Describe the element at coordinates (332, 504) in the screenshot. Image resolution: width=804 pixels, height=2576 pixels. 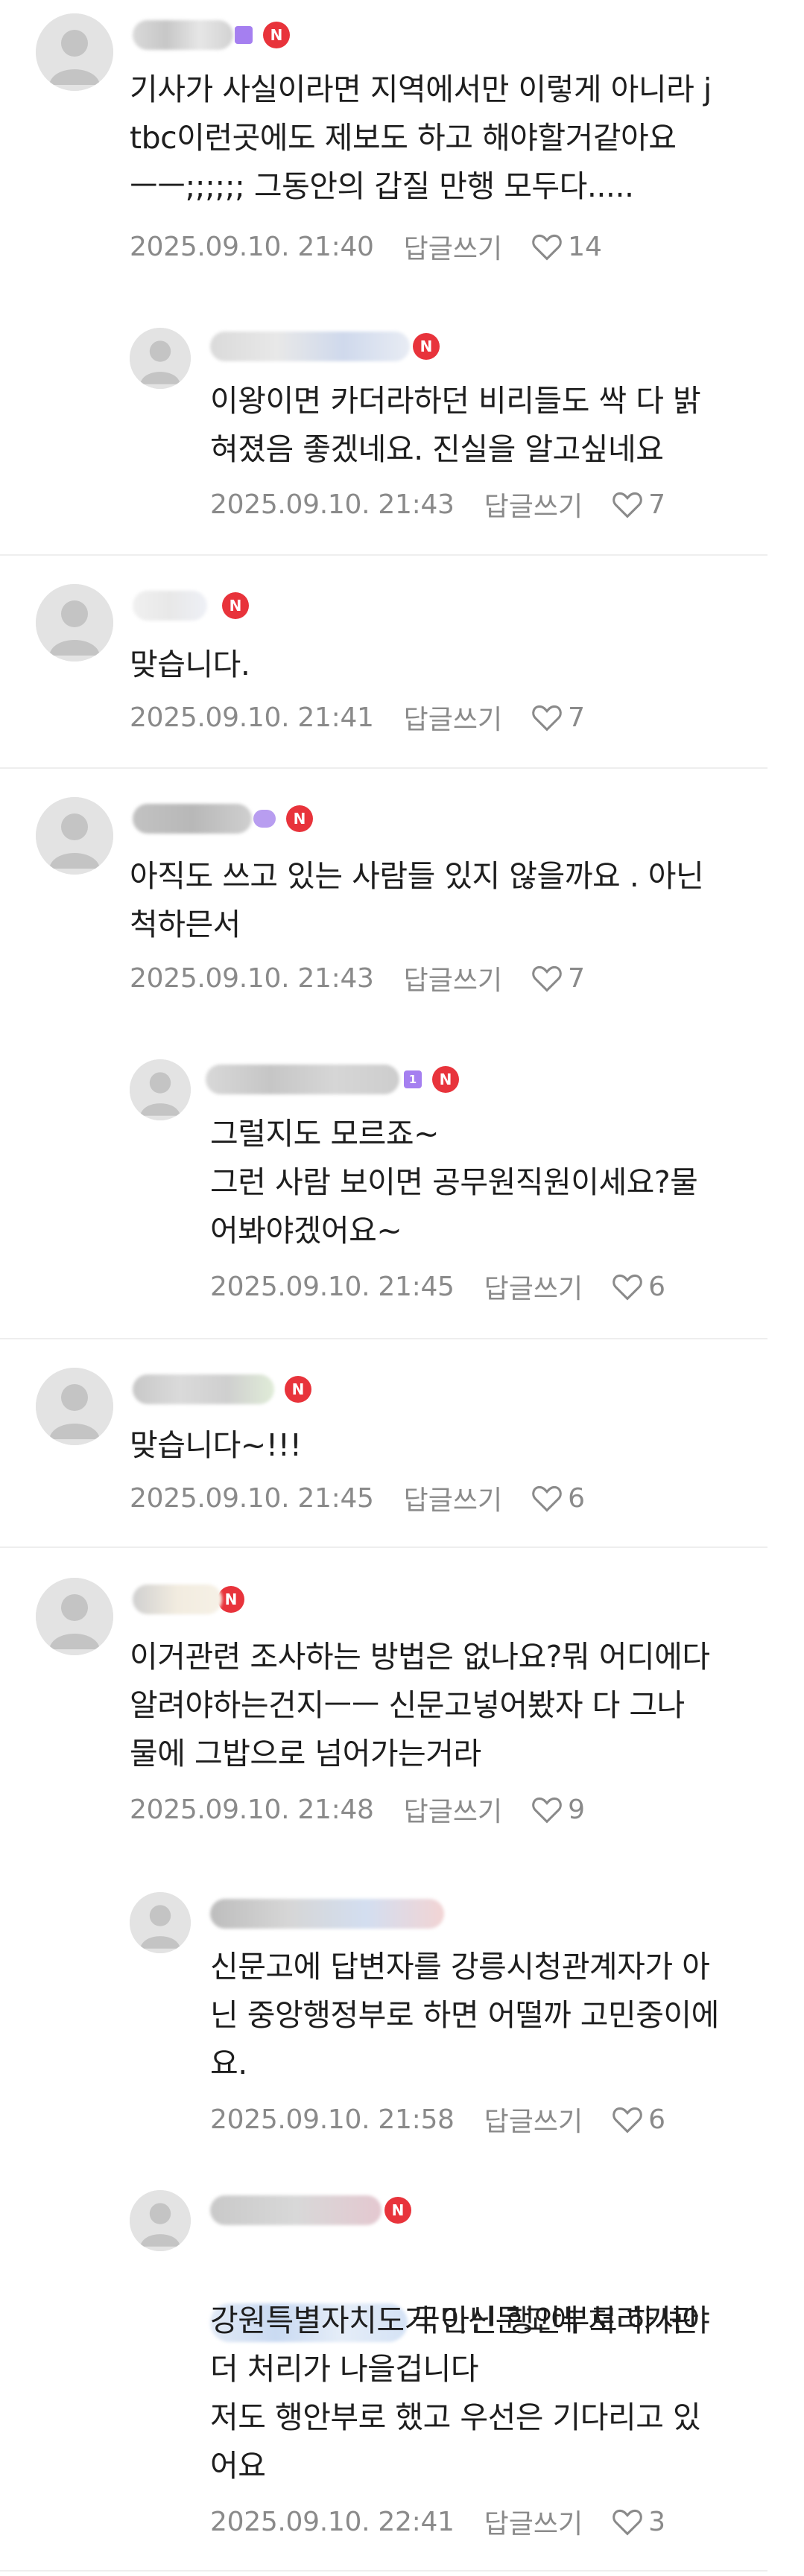
I see `comment-date: 2025.09.10. 21:43` at that location.